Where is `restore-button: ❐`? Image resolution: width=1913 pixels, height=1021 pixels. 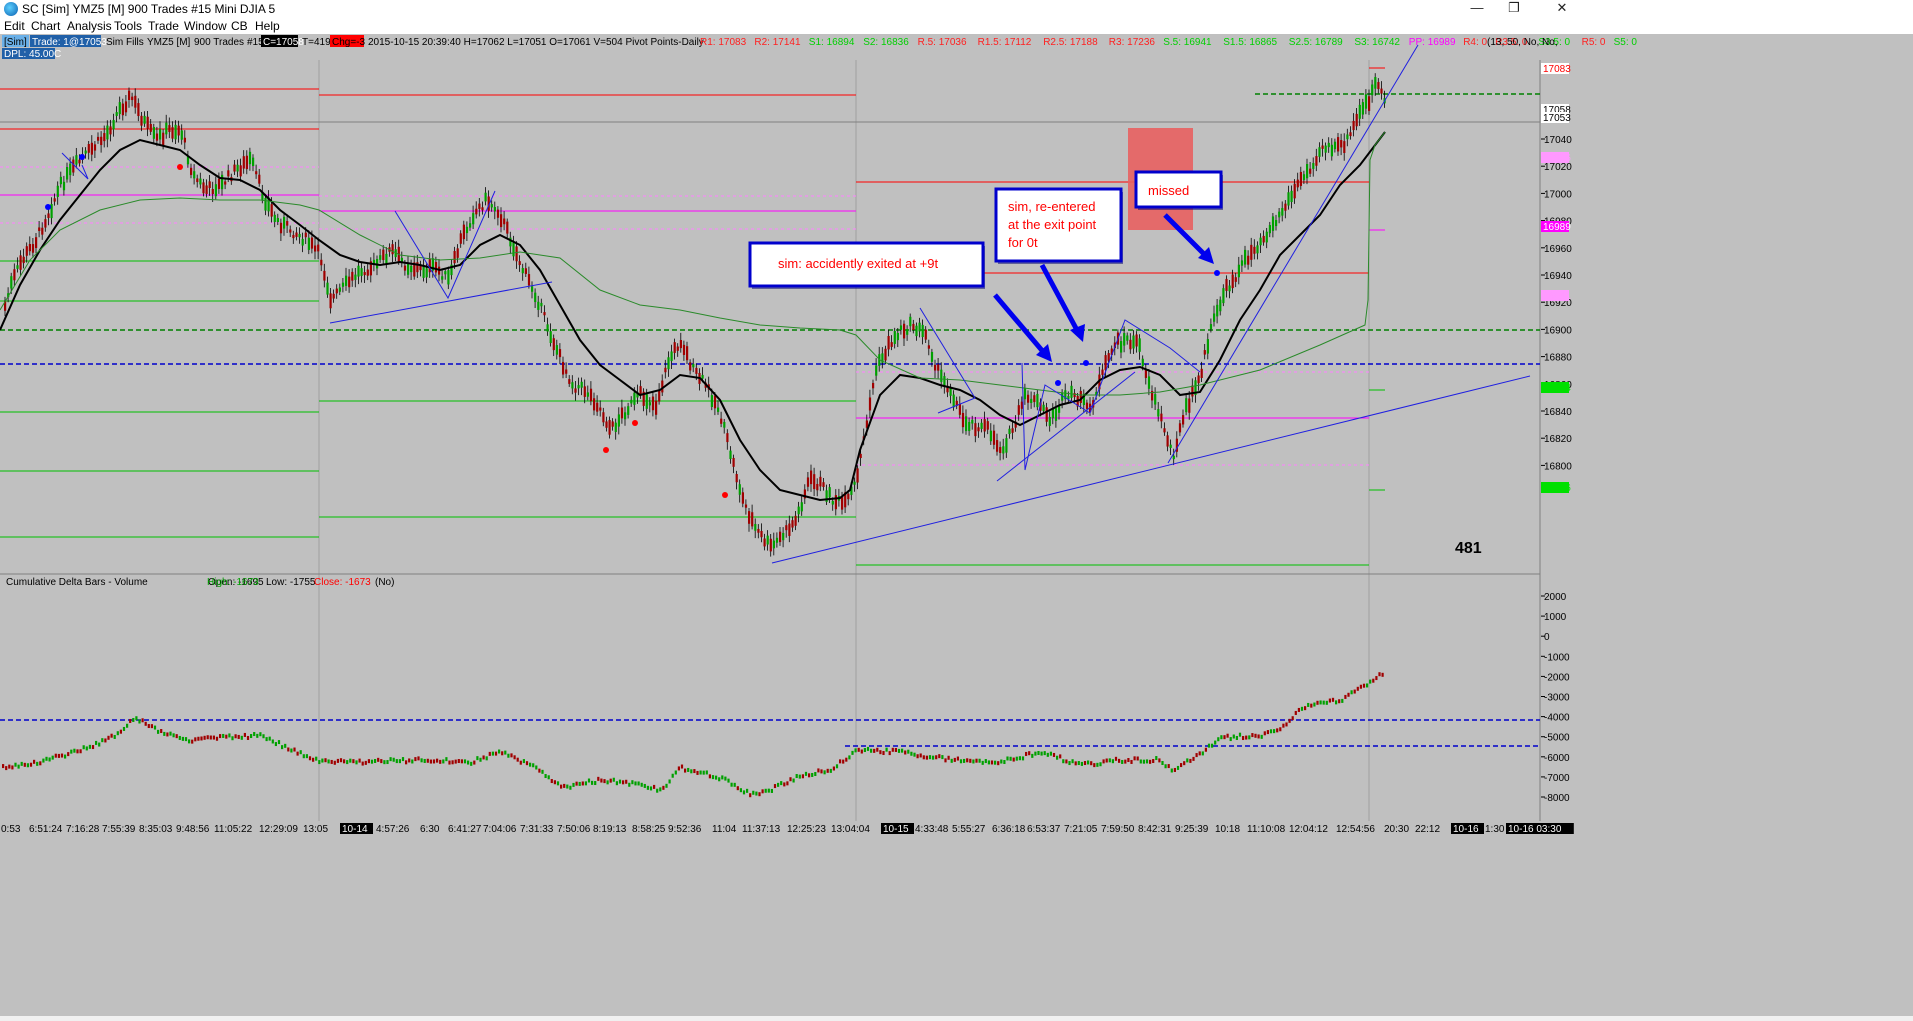
restore-button: ❐ is located at coordinates (1514, 9).